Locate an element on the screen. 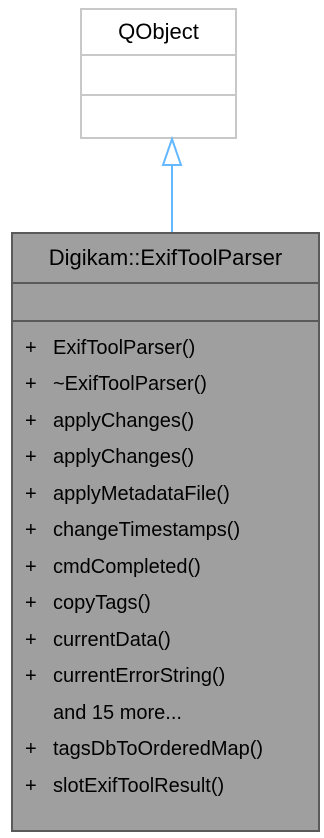 This screenshot has width=324, height=838. inheritance-arrow-head is located at coordinates (172, 150).